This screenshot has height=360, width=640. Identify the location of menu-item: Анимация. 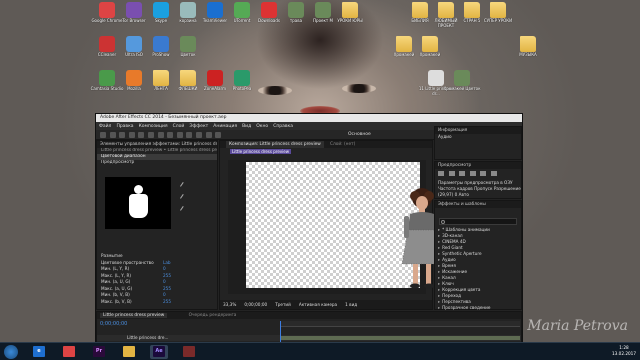
(225, 126).